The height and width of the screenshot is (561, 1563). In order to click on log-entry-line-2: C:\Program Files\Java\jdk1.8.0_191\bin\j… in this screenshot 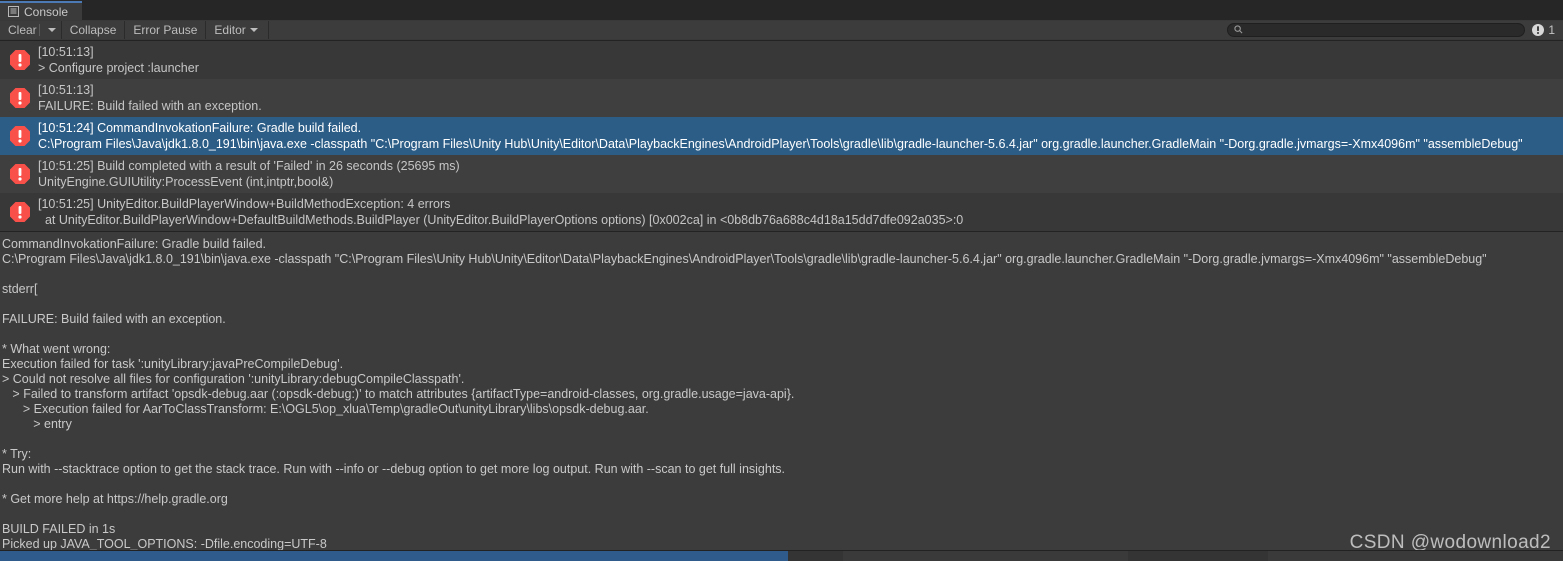, I will do `click(780, 144)`.